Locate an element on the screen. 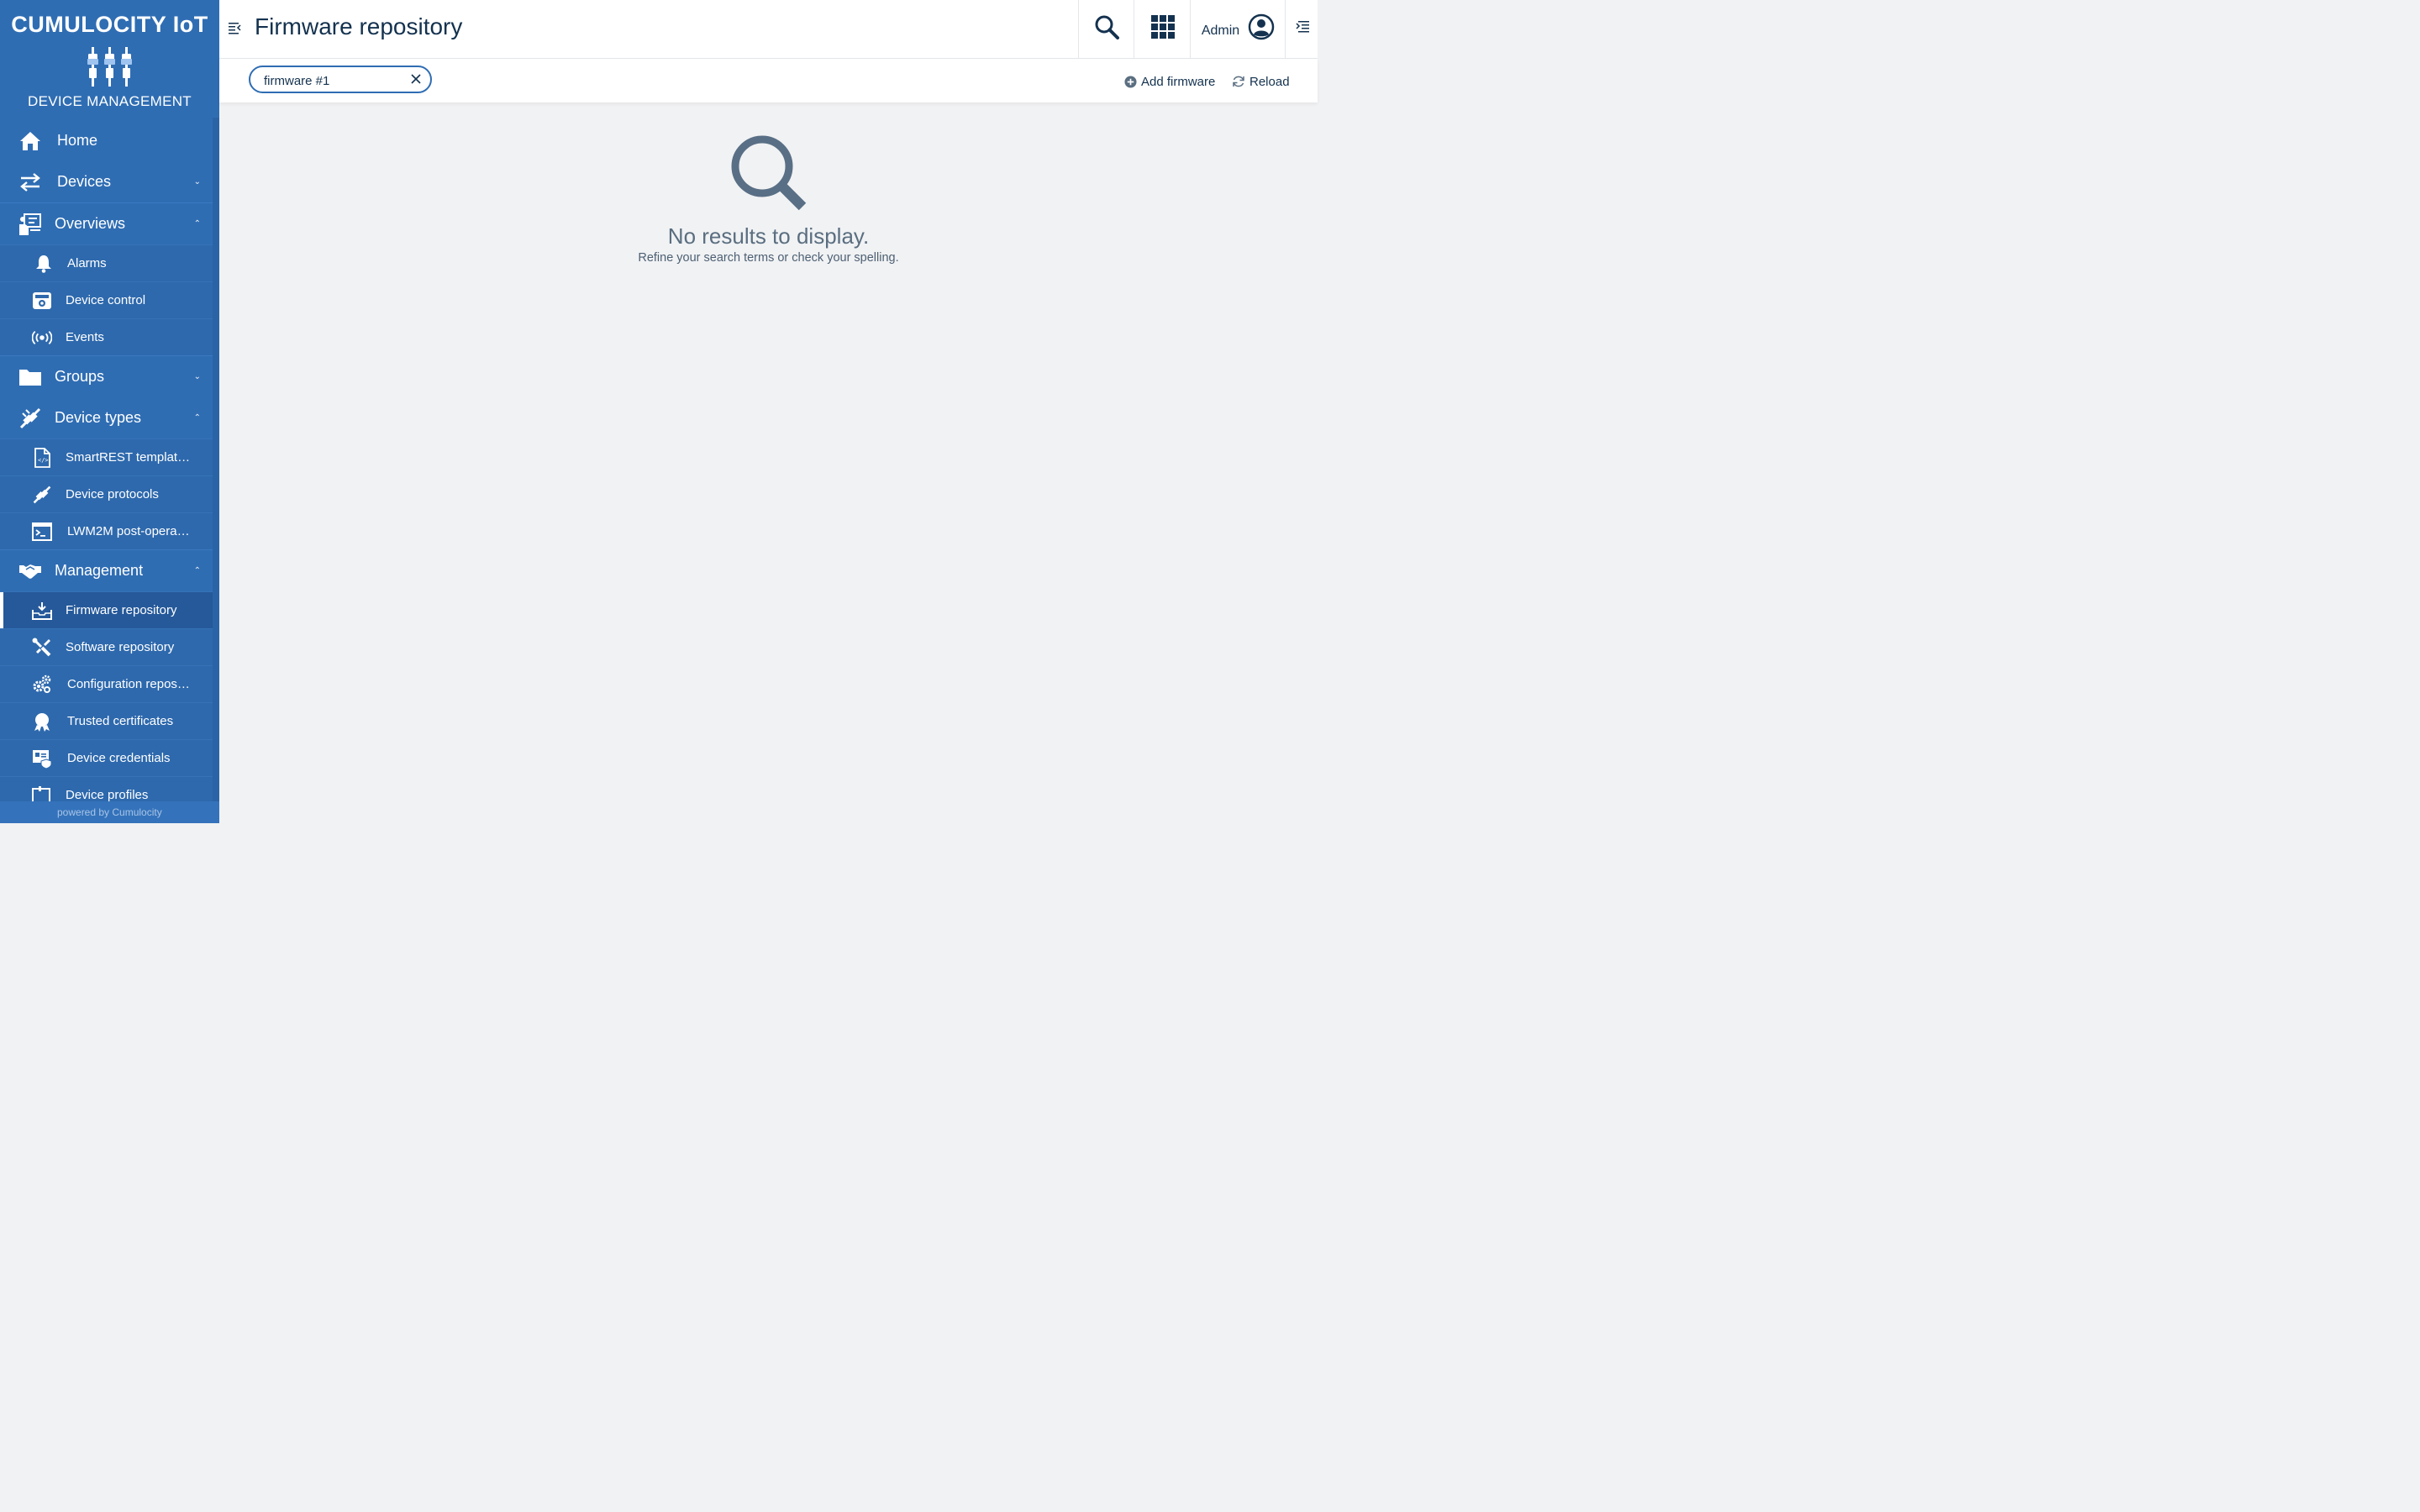  sidebar-item-device-types: Device types ⌃ is located at coordinates (107, 417).